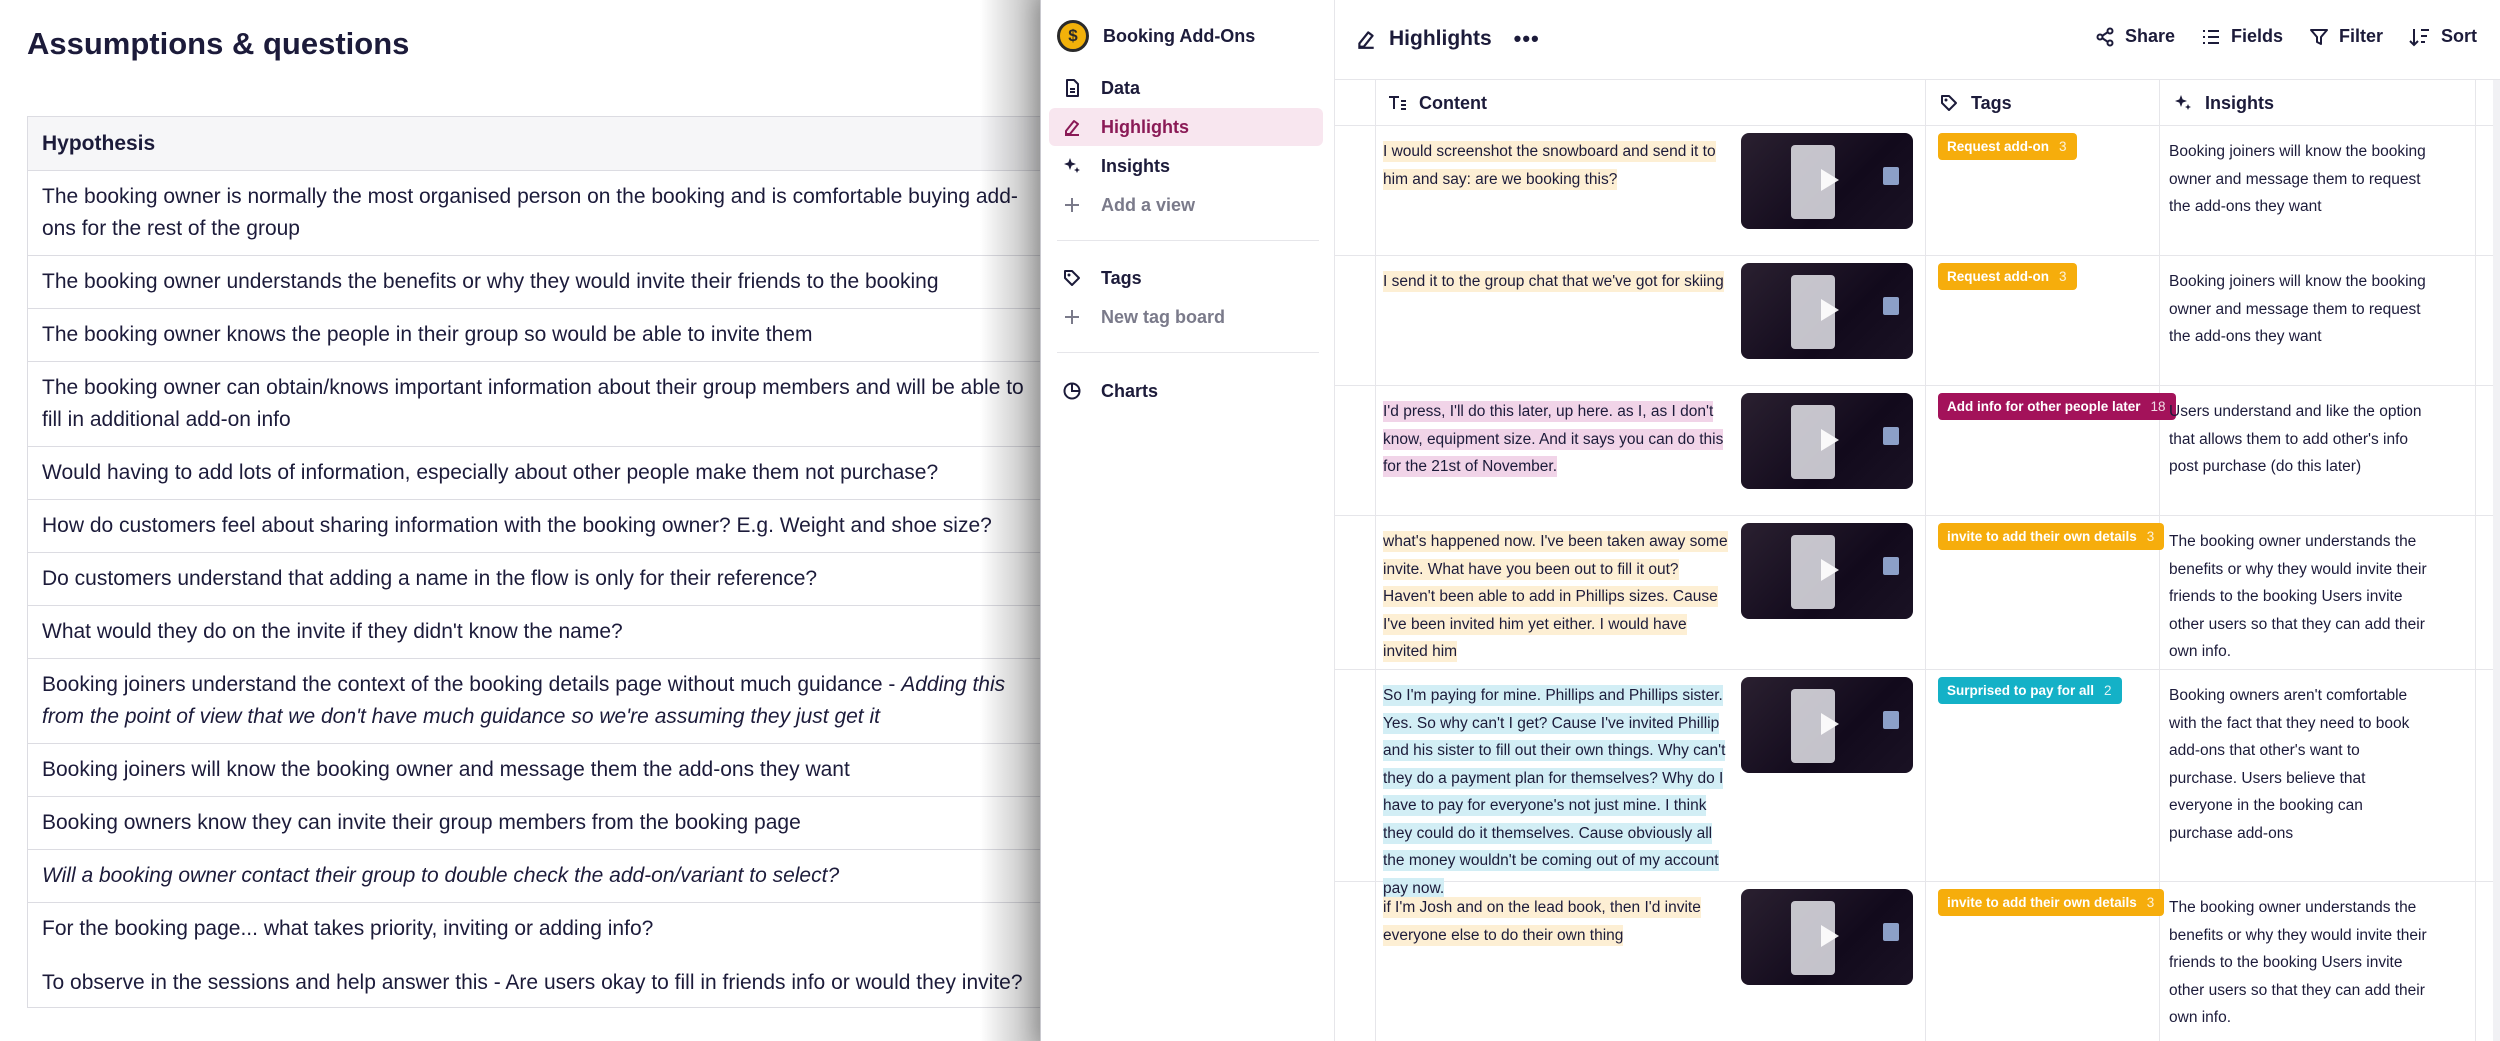 The image size is (2500, 1041). I want to click on column-header-insights: Insights, so click(2223, 103).